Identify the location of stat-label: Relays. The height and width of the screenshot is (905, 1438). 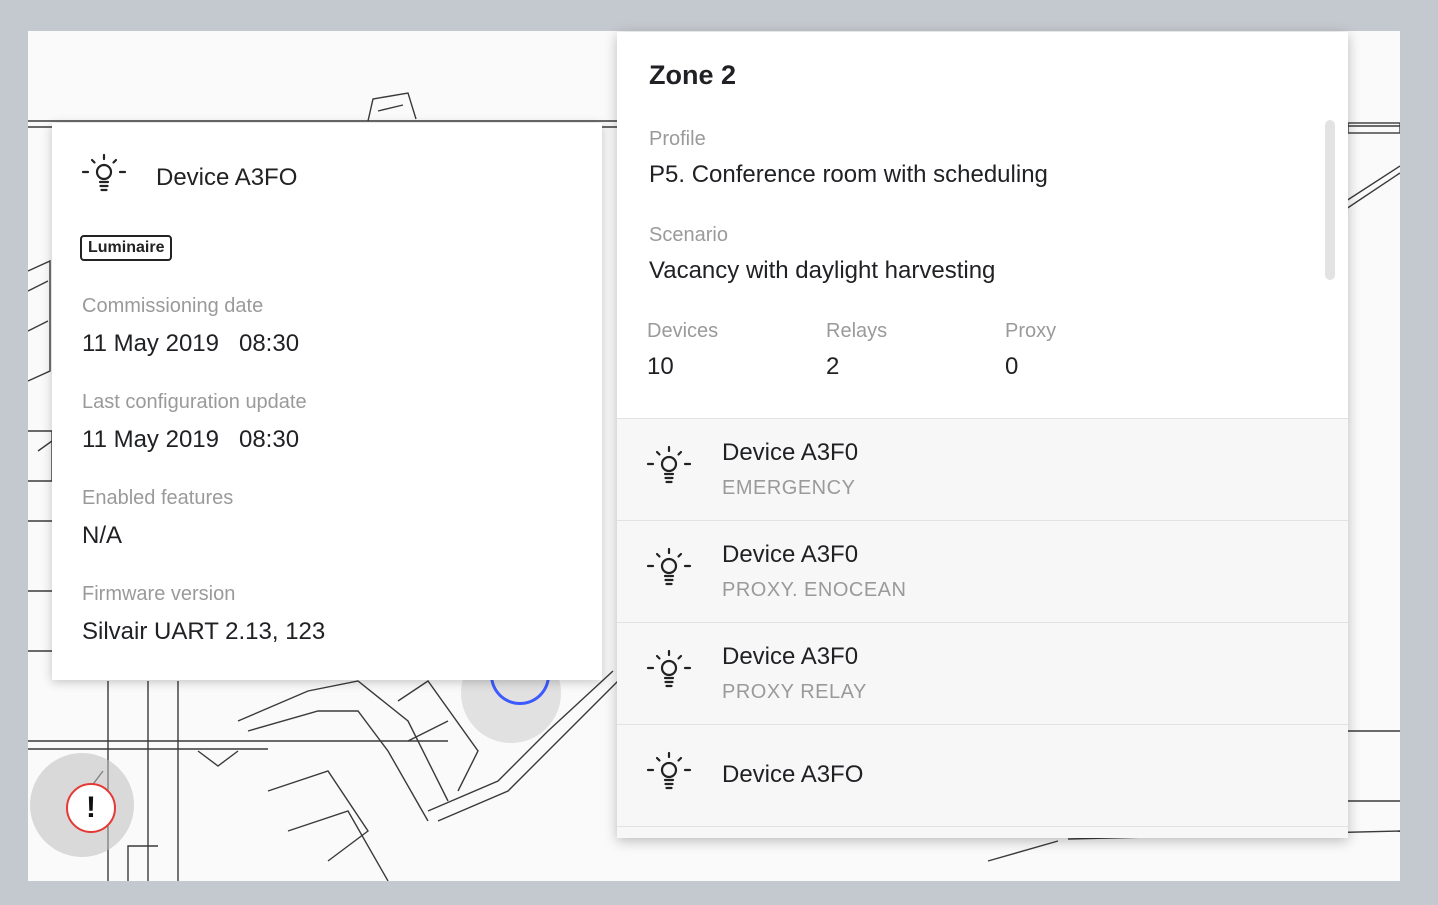
(857, 331).